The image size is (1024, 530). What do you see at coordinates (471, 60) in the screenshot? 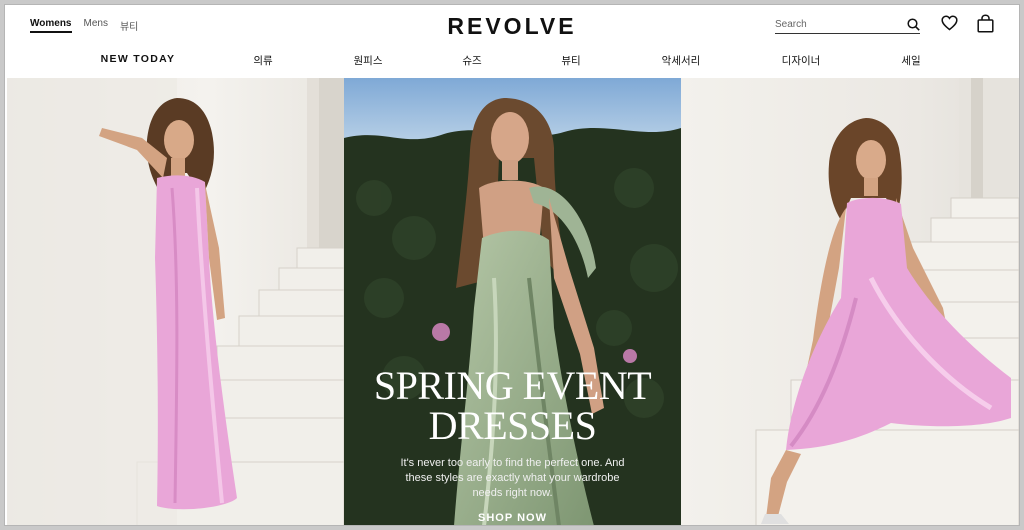
I see `nav-shoes: 슈즈` at bounding box center [471, 60].